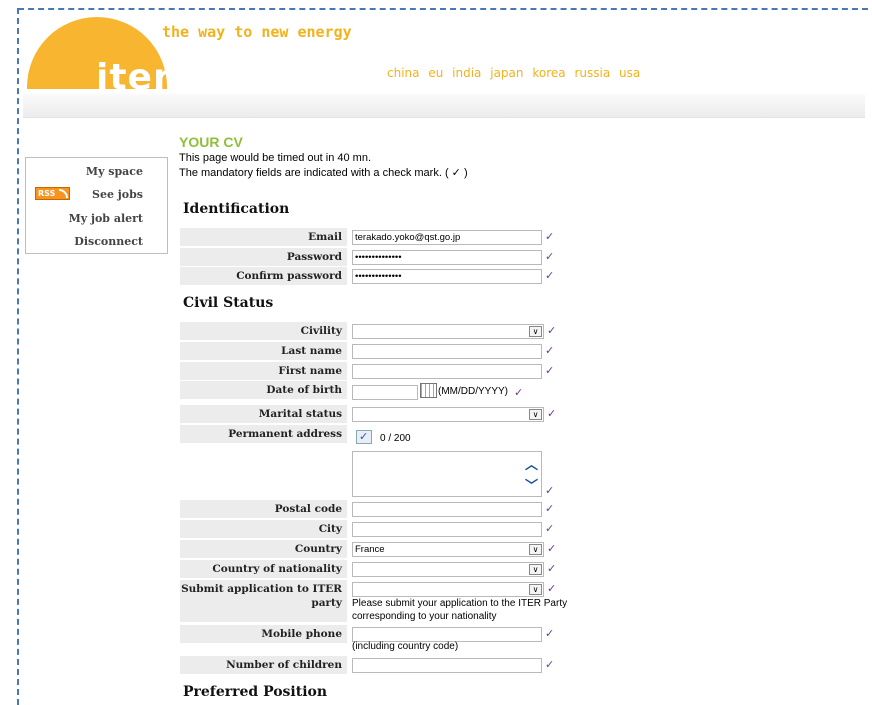 Image resolution: width=872 pixels, height=705 pixels. I want to click on navigation-bar, so click(444, 106).